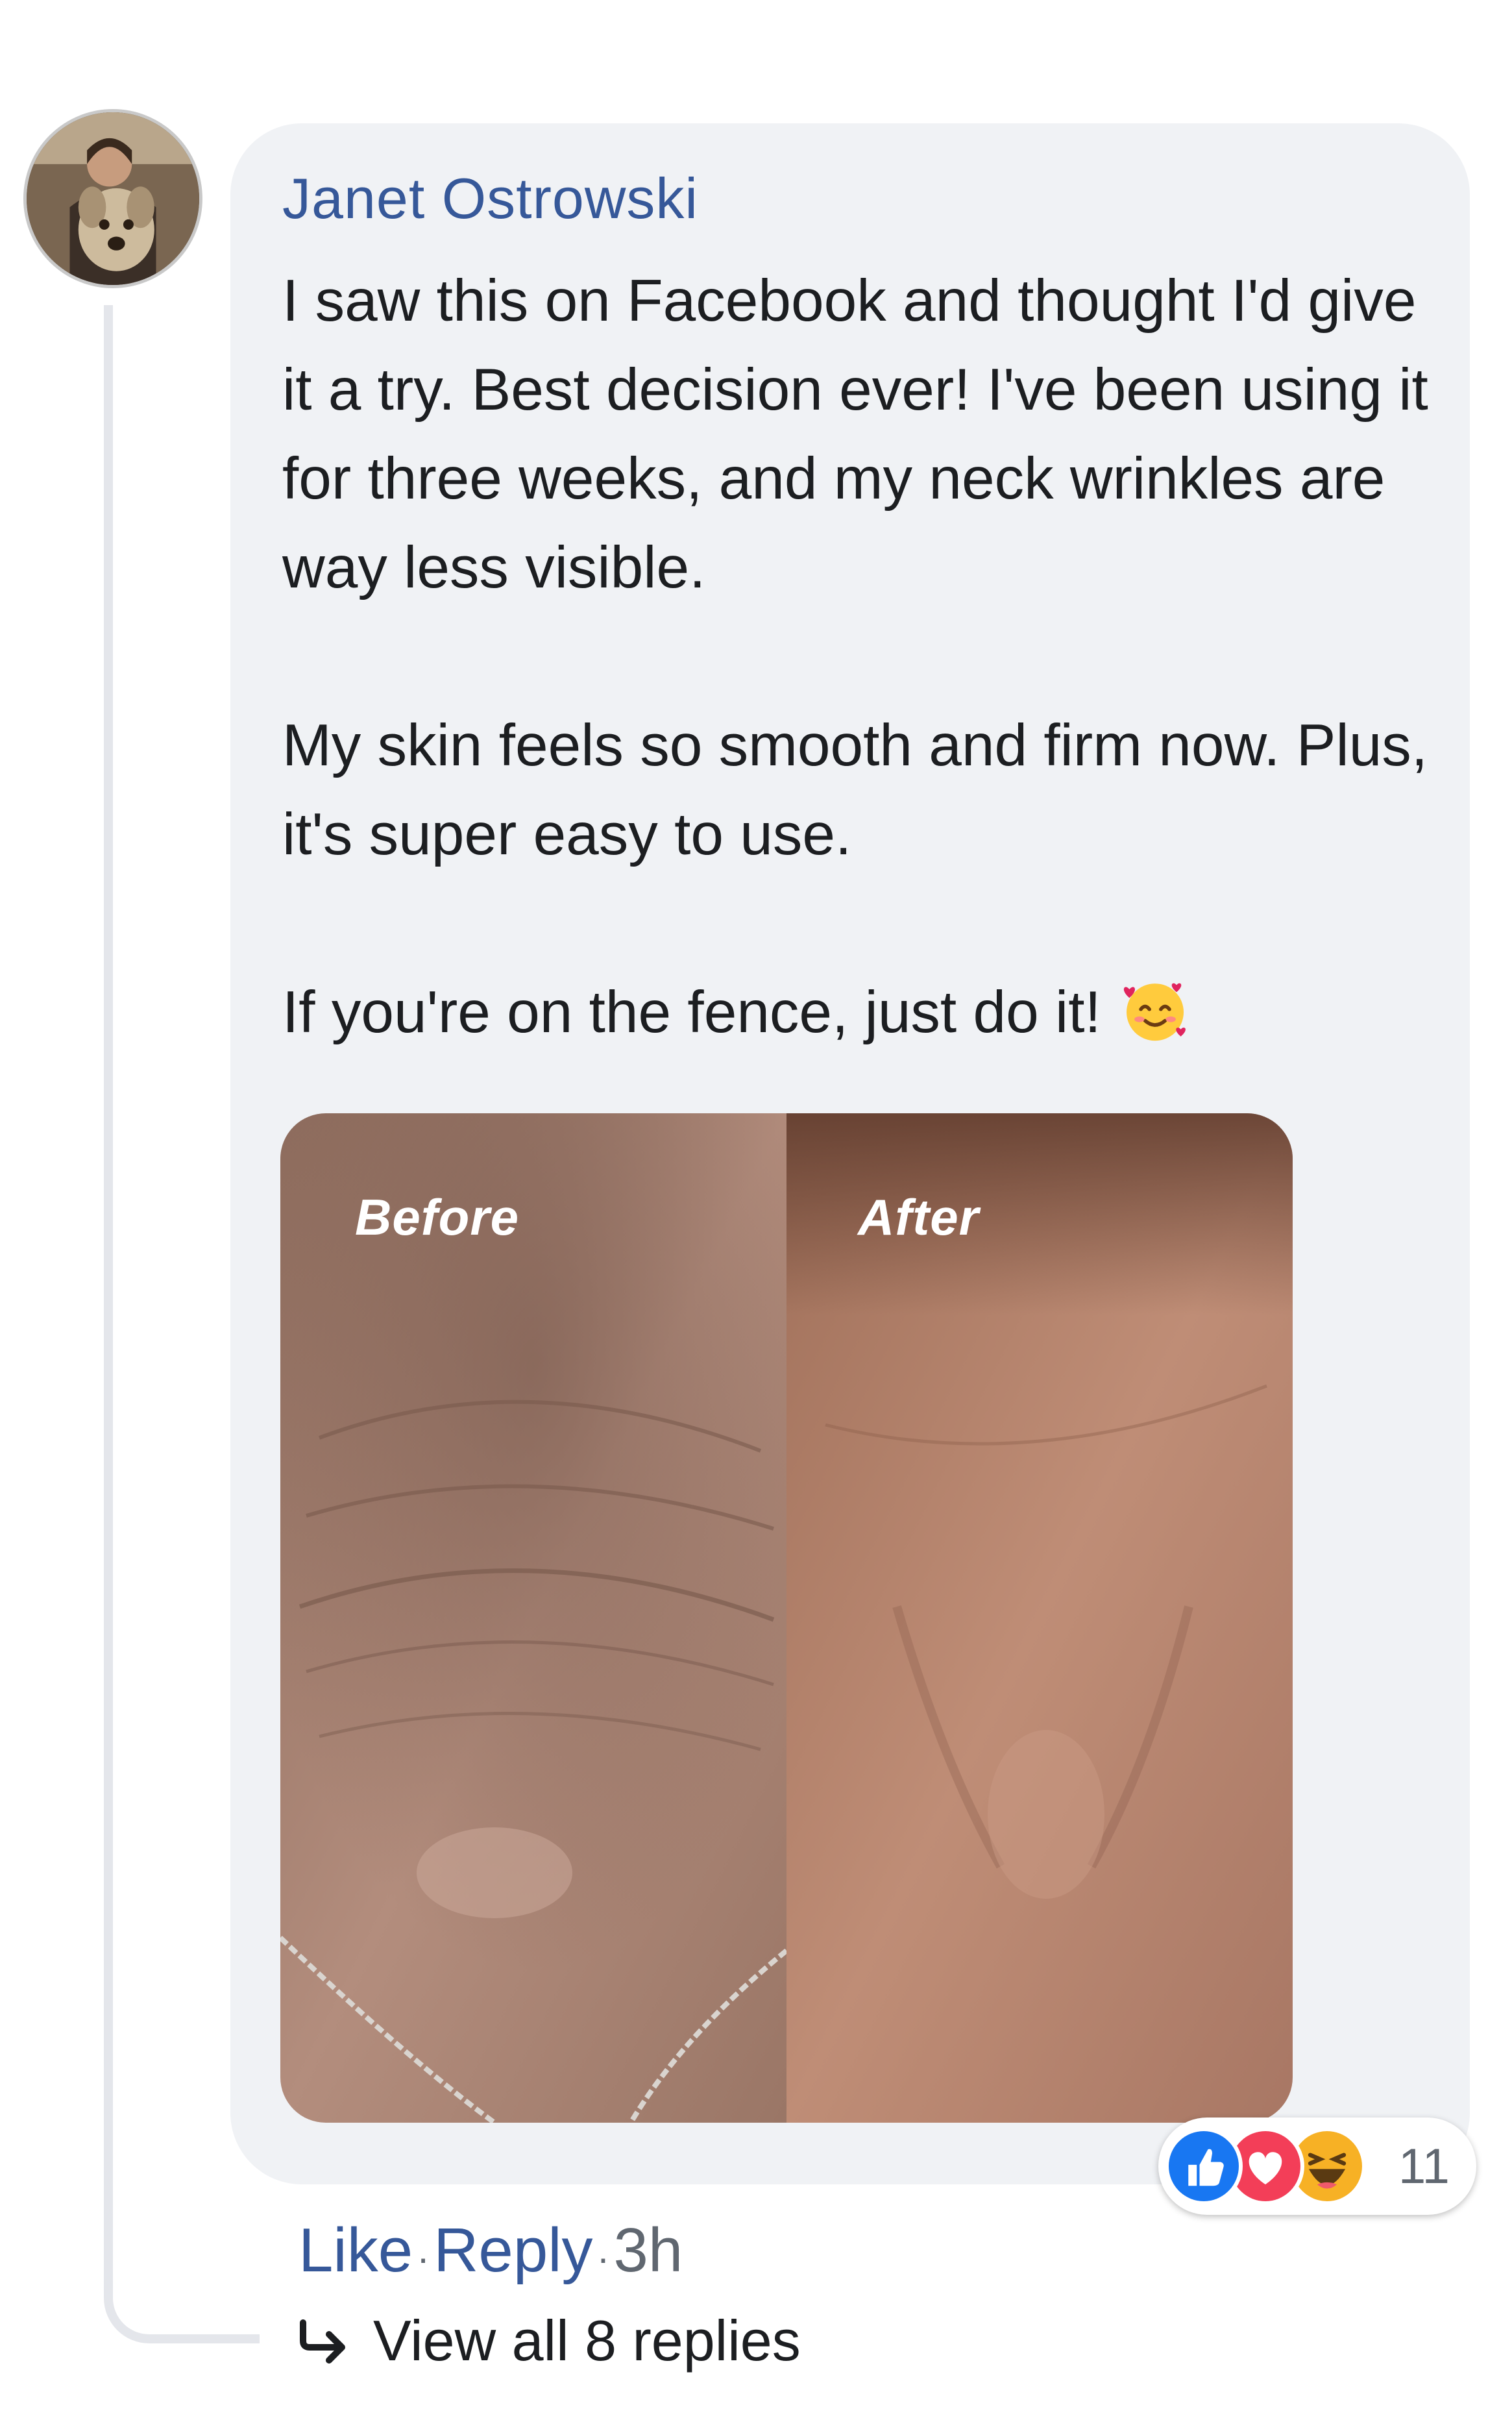 This screenshot has width=1512, height=2420. Describe the element at coordinates (324, 2338) in the screenshot. I see `reply-arrow-icon` at that location.